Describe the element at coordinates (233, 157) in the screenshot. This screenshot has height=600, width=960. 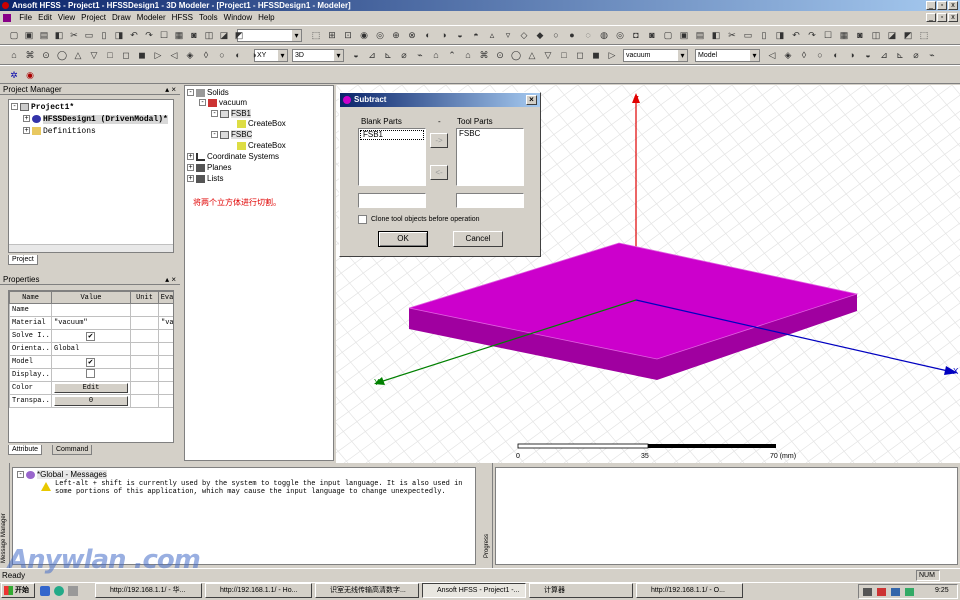
I see `tree-item-coordinate-systems: + Coordinate Systems` at that location.